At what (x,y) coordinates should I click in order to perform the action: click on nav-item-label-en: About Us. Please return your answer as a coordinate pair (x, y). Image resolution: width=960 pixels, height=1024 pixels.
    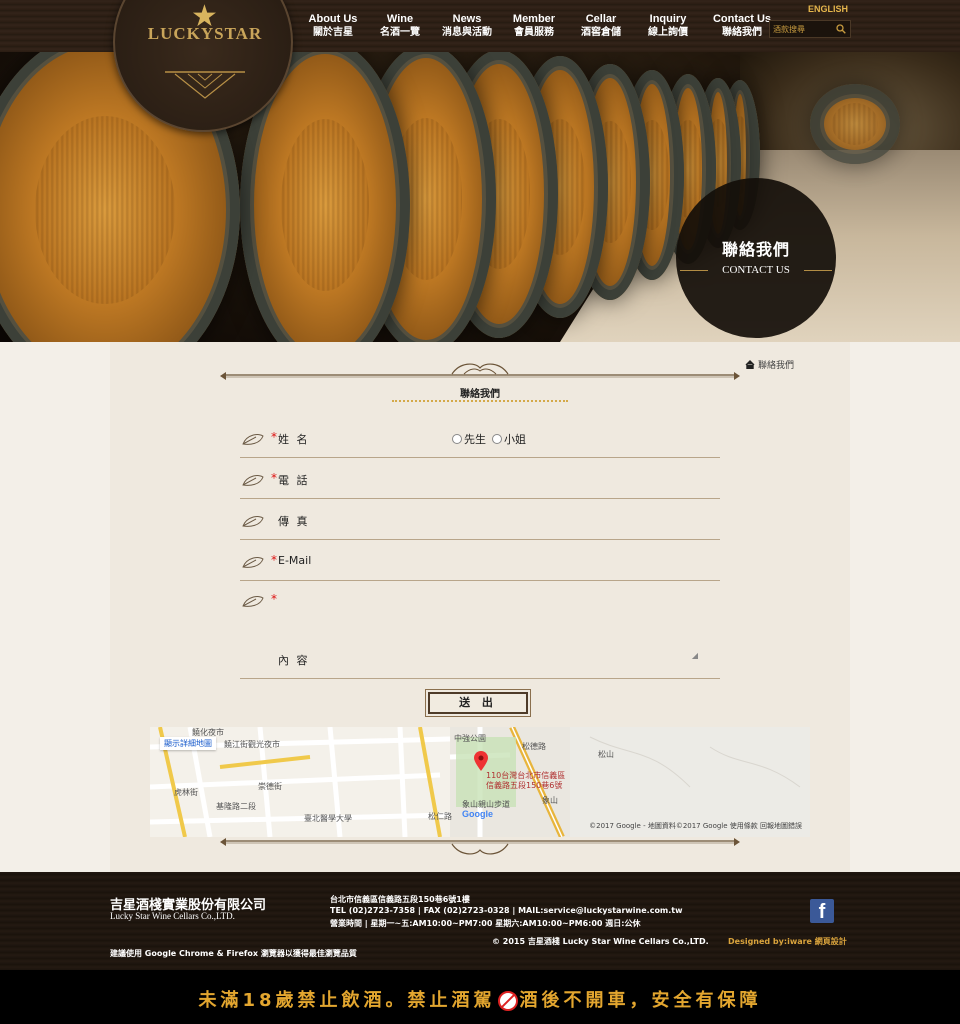
    Looking at the image, I should click on (333, 19).